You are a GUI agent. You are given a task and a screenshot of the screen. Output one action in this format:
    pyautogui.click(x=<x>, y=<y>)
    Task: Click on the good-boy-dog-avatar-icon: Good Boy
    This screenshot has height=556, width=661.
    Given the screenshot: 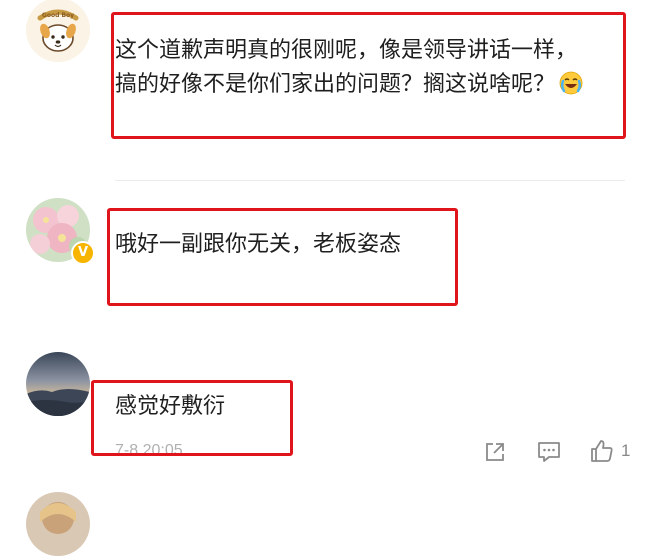 What is the action you would take?
    pyautogui.click(x=58, y=31)
    